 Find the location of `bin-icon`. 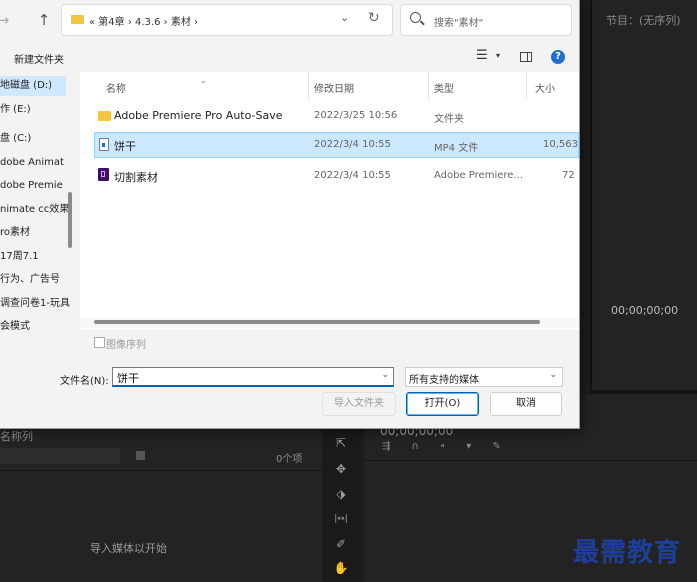

bin-icon is located at coordinates (140, 455).